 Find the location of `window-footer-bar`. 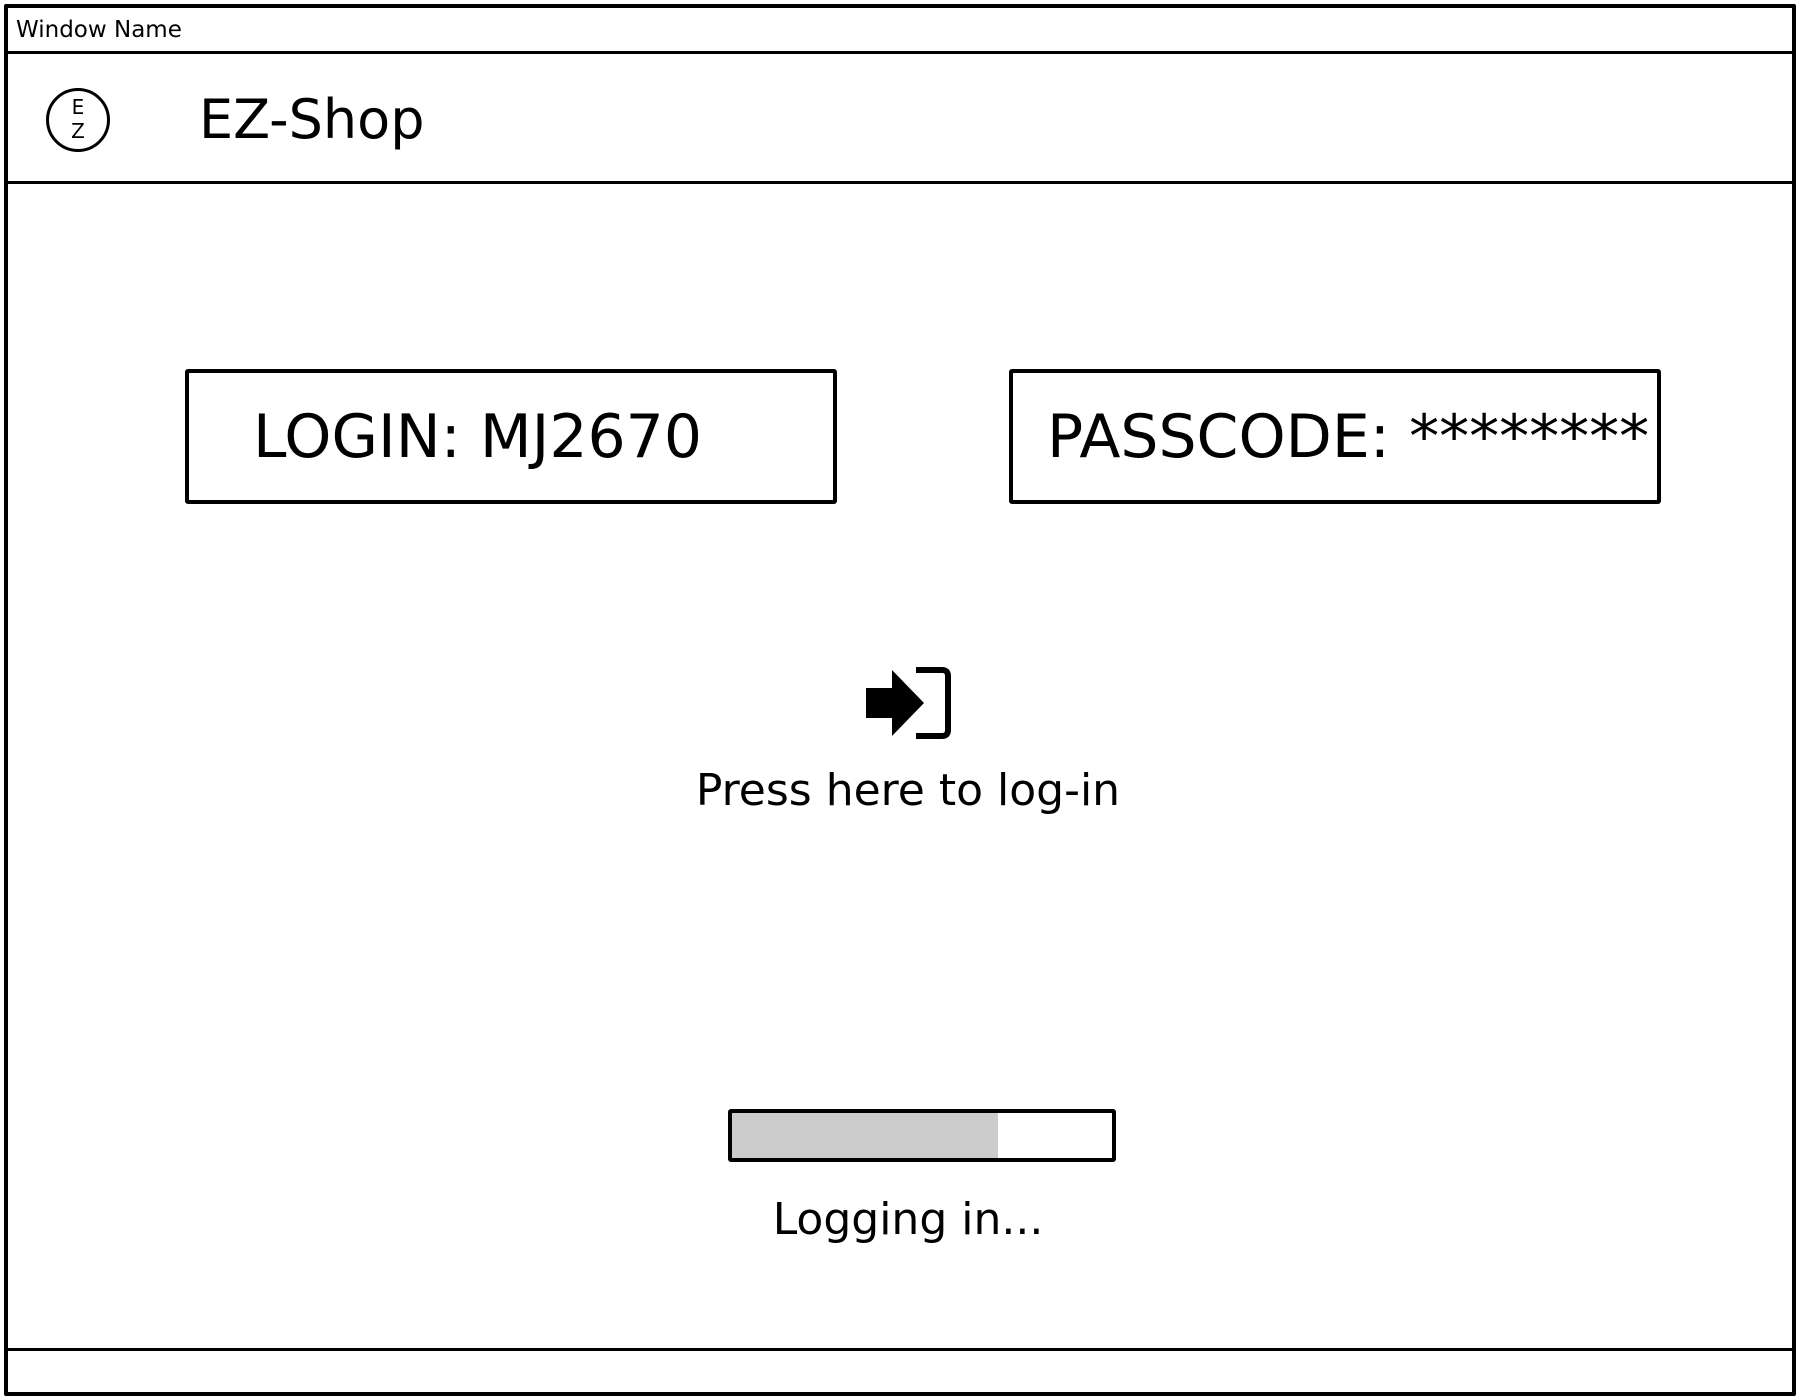

window-footer-bar is located at coordinates (900, 1370).